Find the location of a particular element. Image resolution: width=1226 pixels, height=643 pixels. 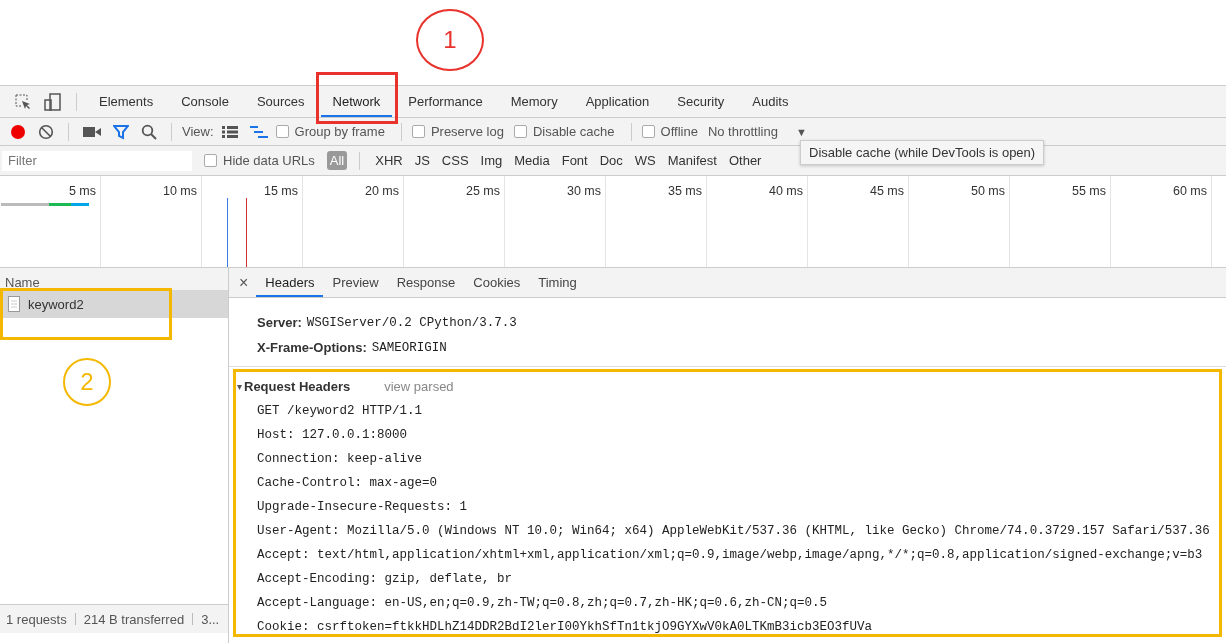

time-tick-label: 55 ms is located at coordinates (1088, 191).